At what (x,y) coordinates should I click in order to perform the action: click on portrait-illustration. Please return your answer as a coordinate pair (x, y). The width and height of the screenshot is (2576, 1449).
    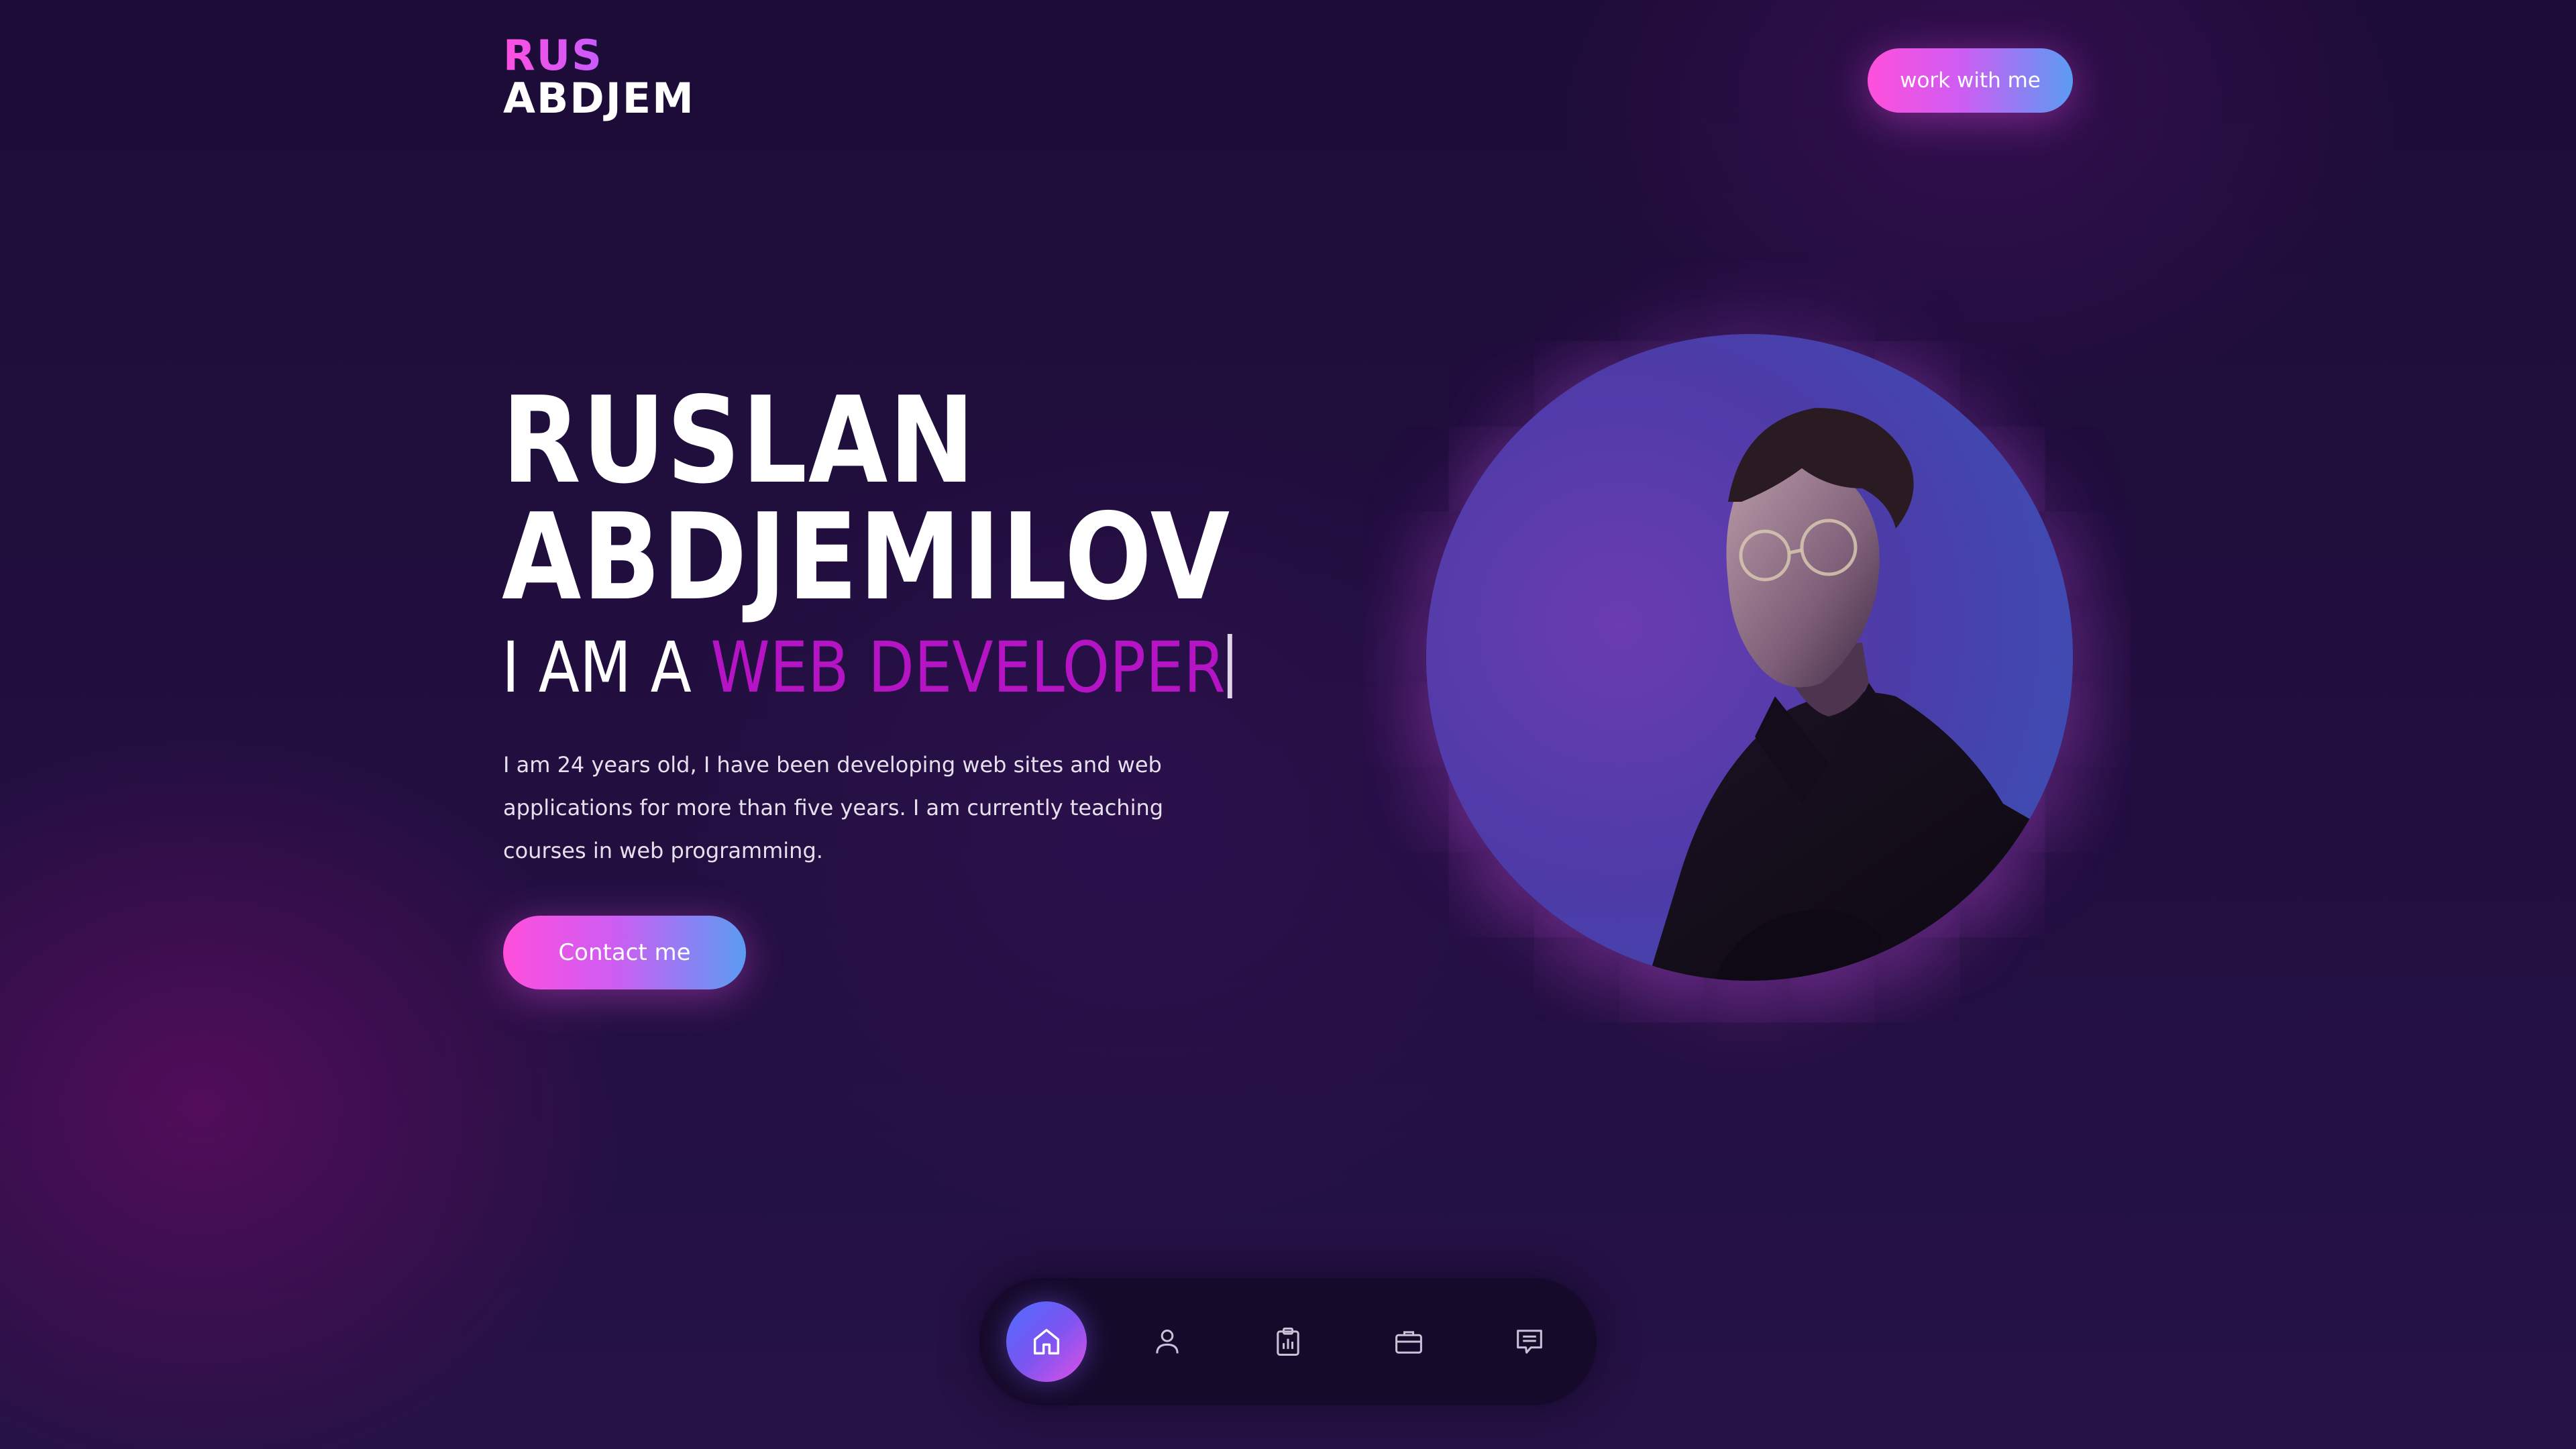
    Looking at the image, I should click on (1749, 657).